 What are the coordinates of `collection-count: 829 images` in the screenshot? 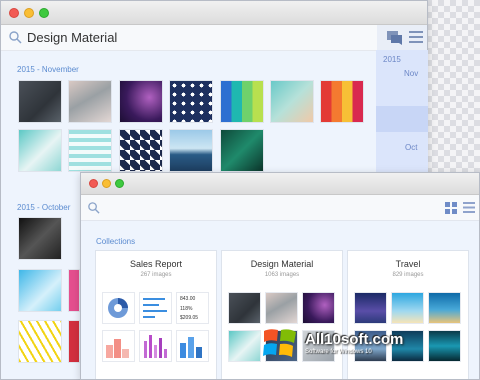 It's located at (408, 275).